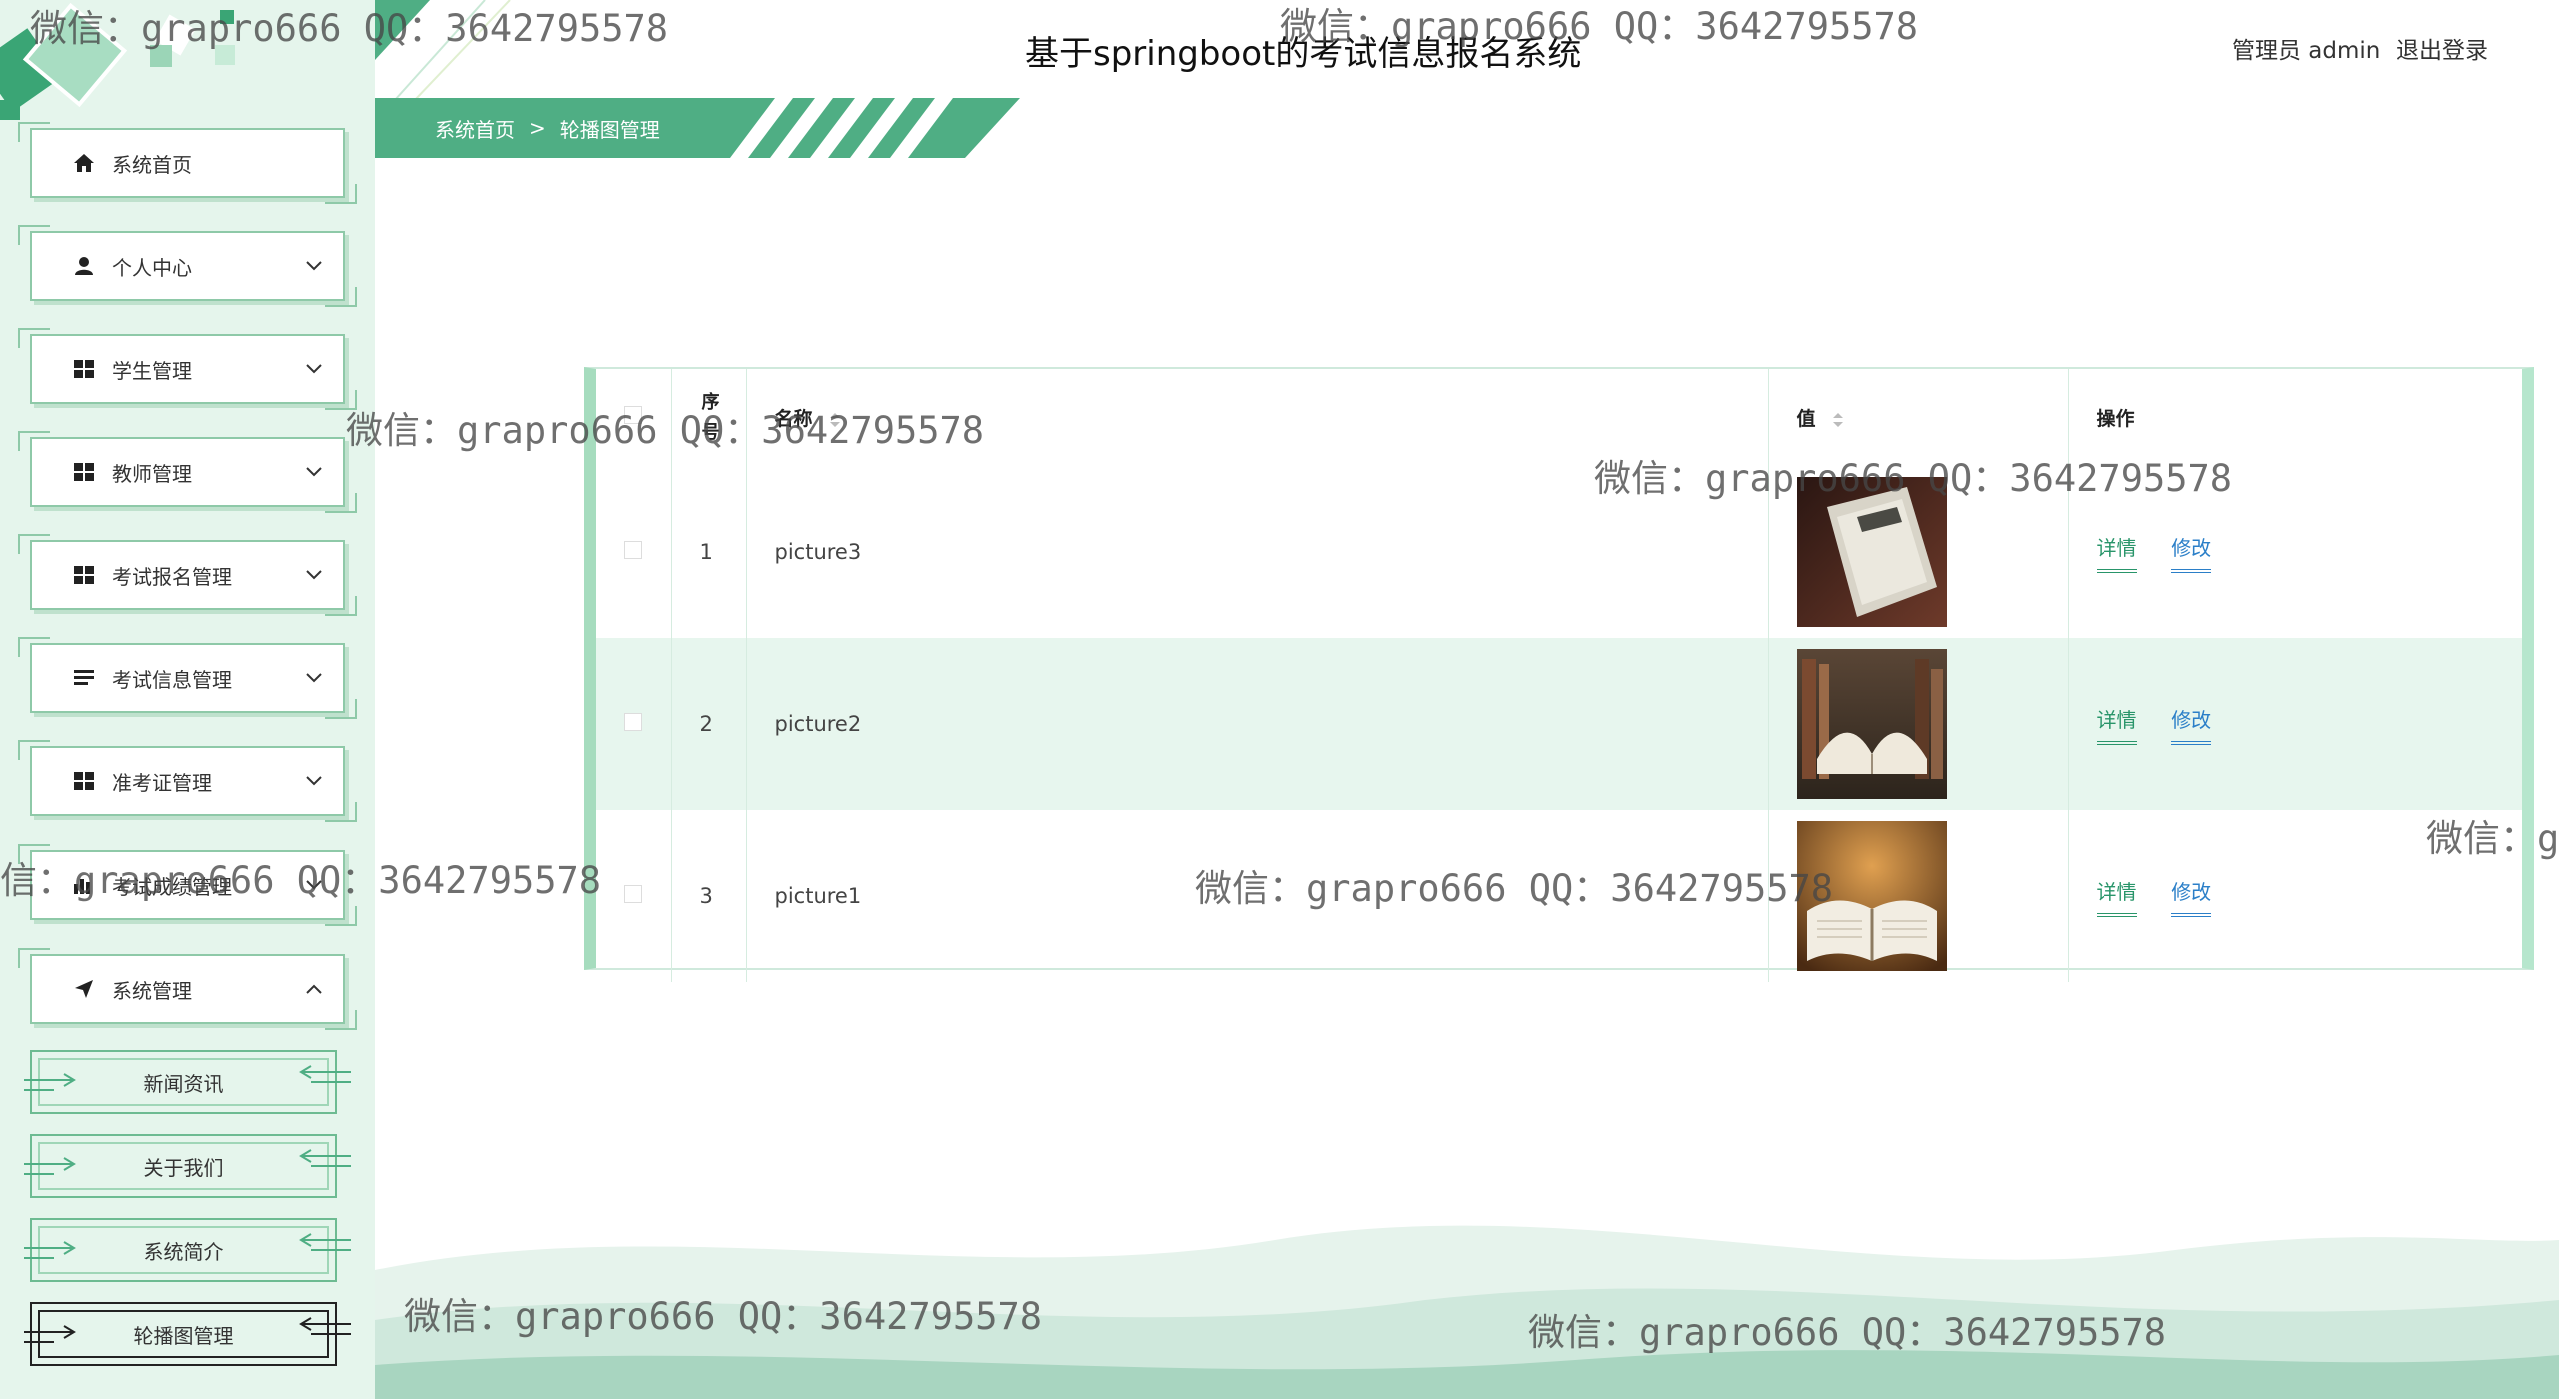  I want to click on sidebar-item-label: 准考证管理, so click(162, 782).